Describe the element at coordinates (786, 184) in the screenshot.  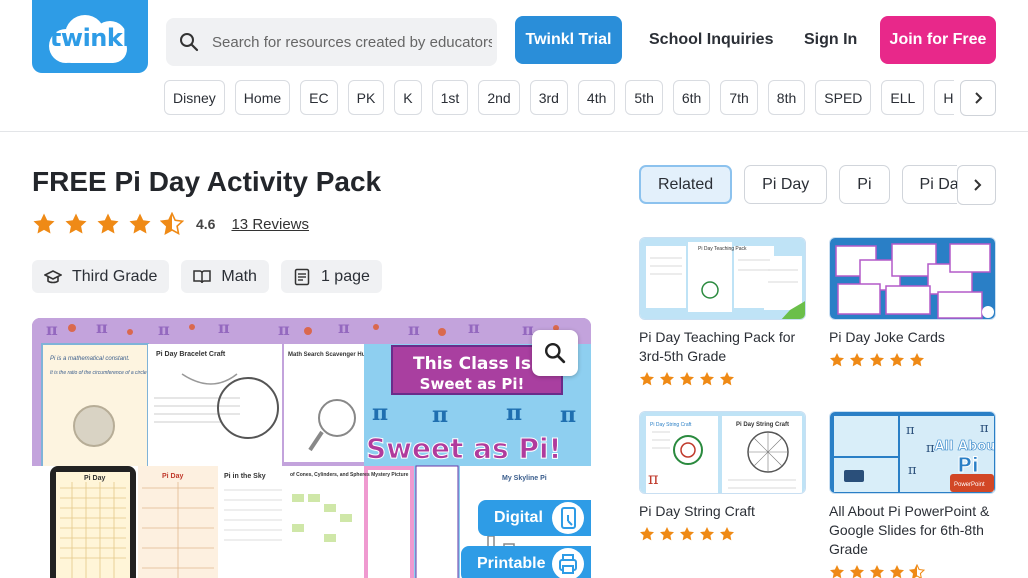
I see `tab-pi-day: Pi Day` at that location.